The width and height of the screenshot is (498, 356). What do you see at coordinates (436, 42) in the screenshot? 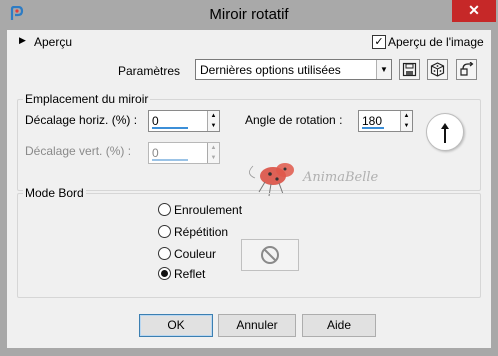
I see `image-preview-label: Aperçu de l'image` at bounding box center [436, 42].